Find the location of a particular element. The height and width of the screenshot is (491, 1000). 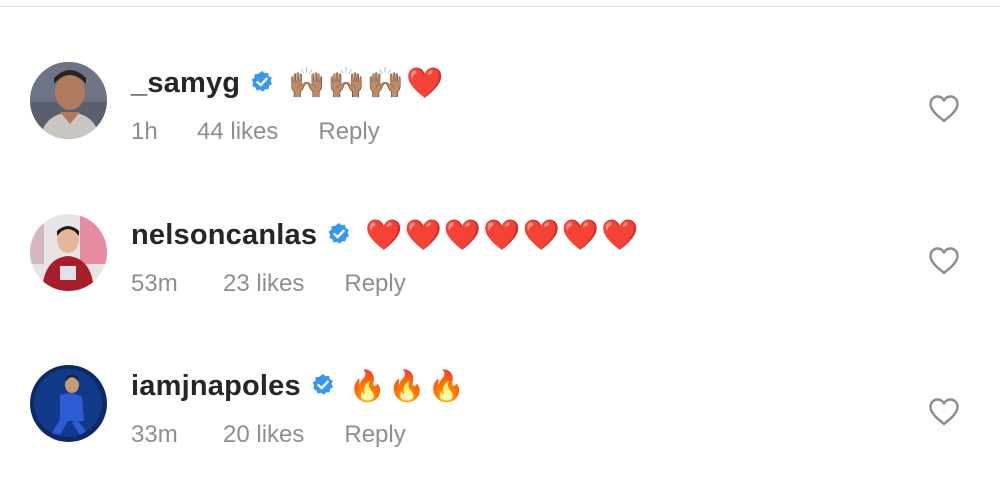

comment-meta: 1h 44 likes Reply is located at coordinates (255, 132).